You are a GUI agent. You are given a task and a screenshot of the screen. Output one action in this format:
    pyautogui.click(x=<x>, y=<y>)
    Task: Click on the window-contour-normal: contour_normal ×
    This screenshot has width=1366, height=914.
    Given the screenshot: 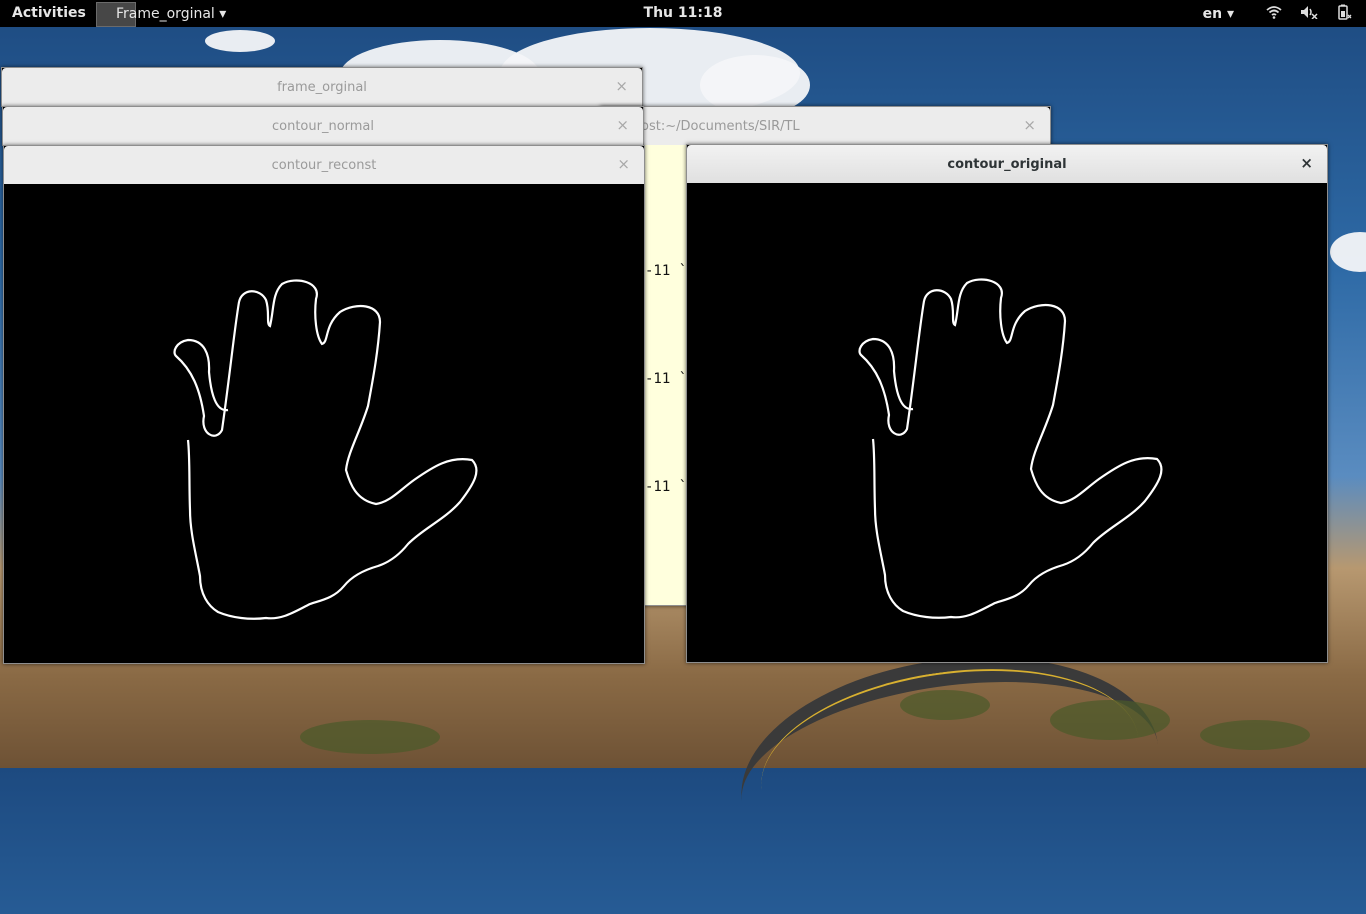 What is the action you would take?
    pyautogui.click(x=323, y=126)
    